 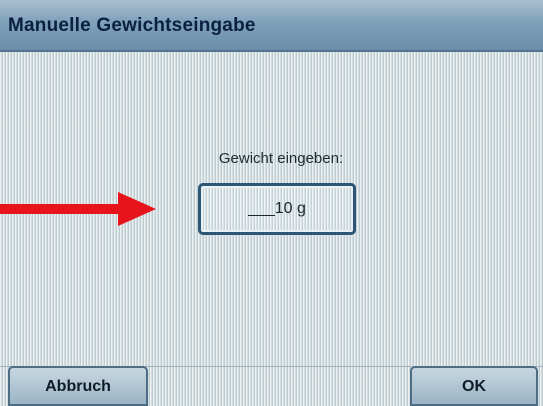 What do you see at coordinates (474, 386) in the screenshot?
I see `ok-button: OK` at bounding box center [474, 386].